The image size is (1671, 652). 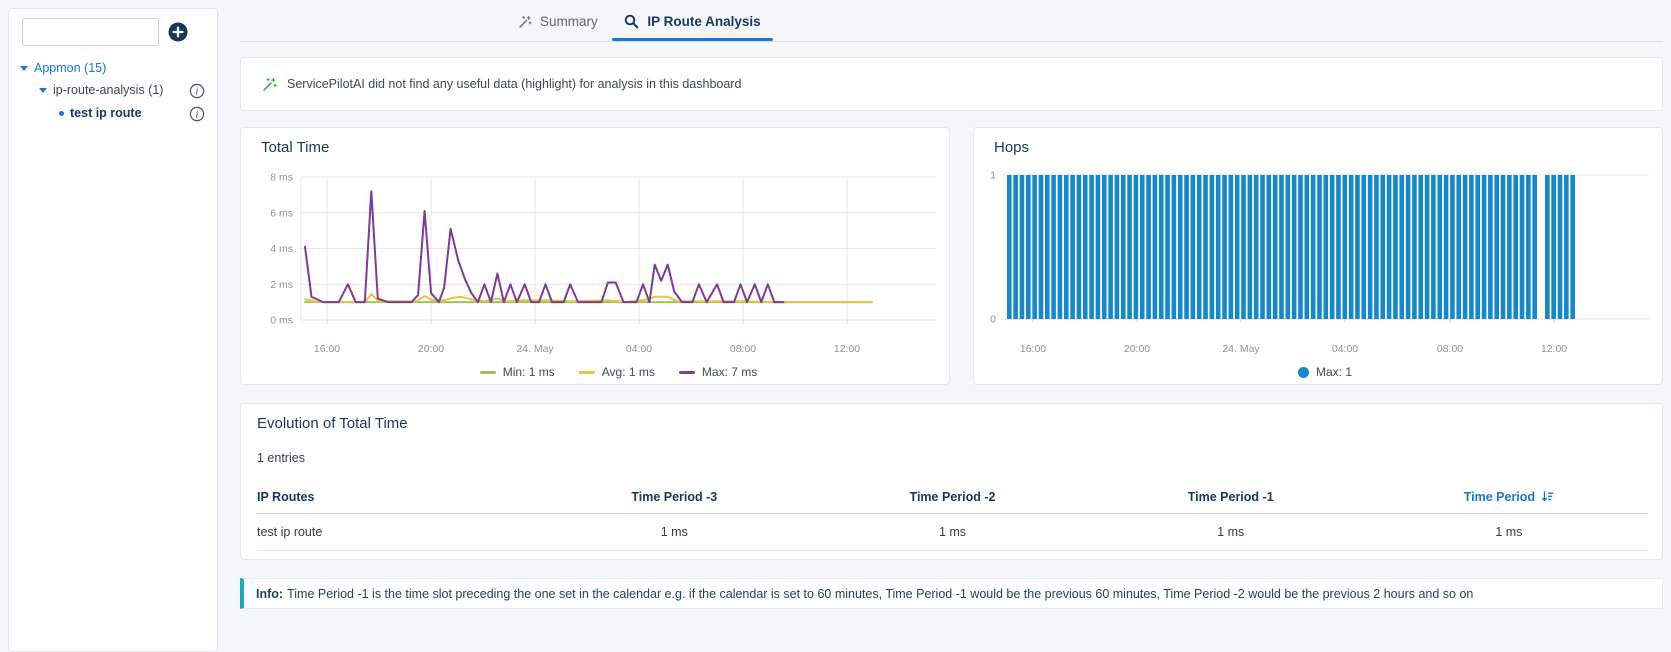 What do you see at coordinates (396, 497) in the screenshot?
I see `column-header-ip-routes: IP Routes` at bounding box center [396, 497].